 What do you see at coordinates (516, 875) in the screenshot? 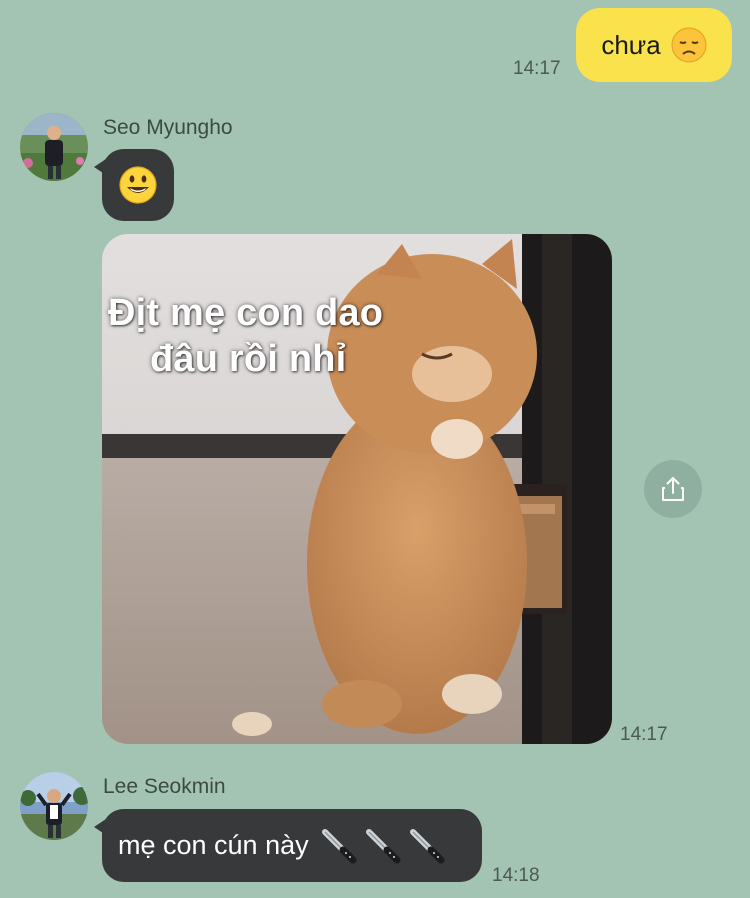
I see `timestamp: 14:18` at bounding box center [516, 875].